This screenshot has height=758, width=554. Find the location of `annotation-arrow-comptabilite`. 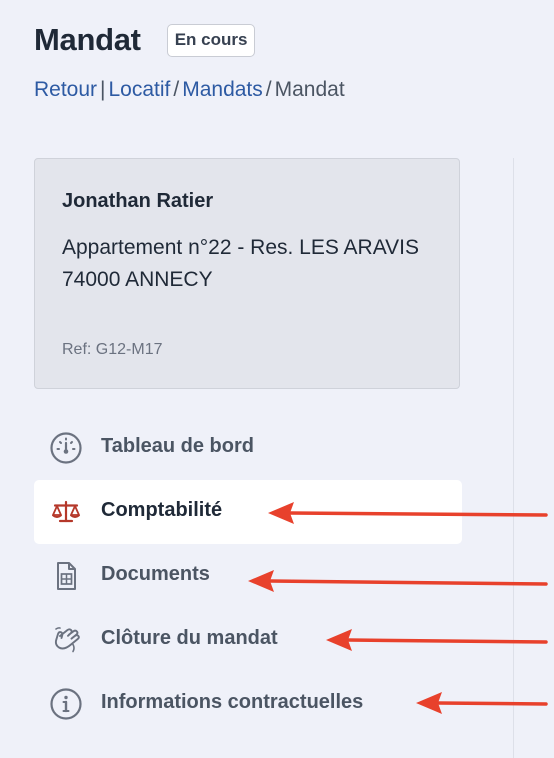

annotation-arrow-comptabilite is located at coordinates (408, 513).